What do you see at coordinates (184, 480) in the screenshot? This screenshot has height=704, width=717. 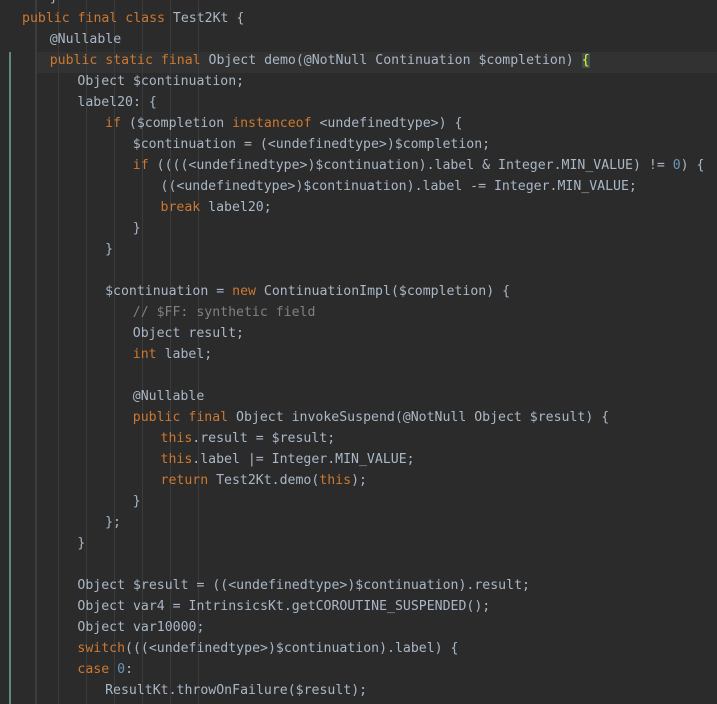 I see `code-token: return` at bounding box center [184, 480].